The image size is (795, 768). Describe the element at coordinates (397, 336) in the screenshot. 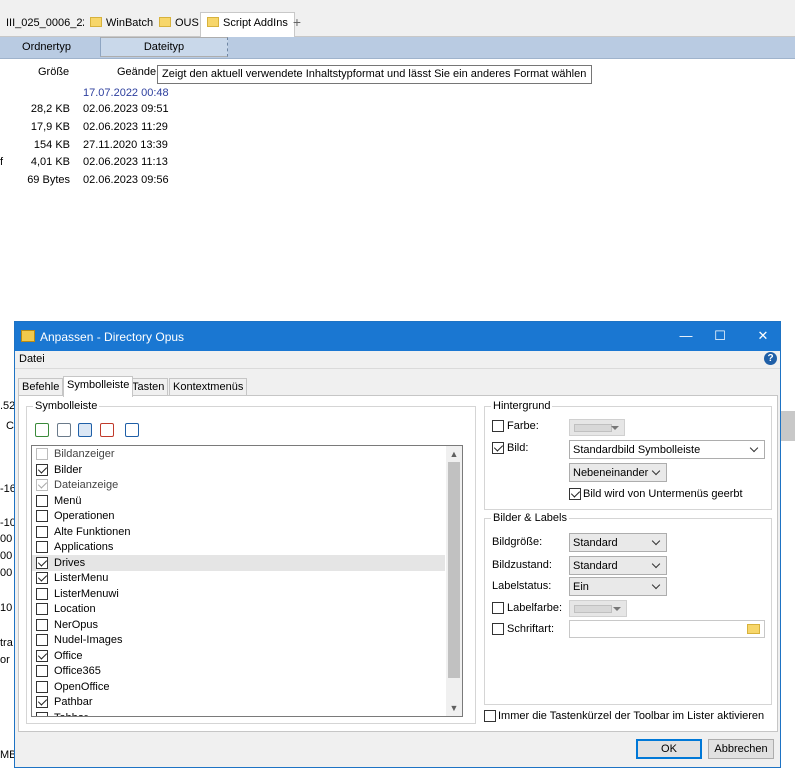

I see `dialog-title-bar: Anpassen - Directory Opus — ☐ ✕` at that location.